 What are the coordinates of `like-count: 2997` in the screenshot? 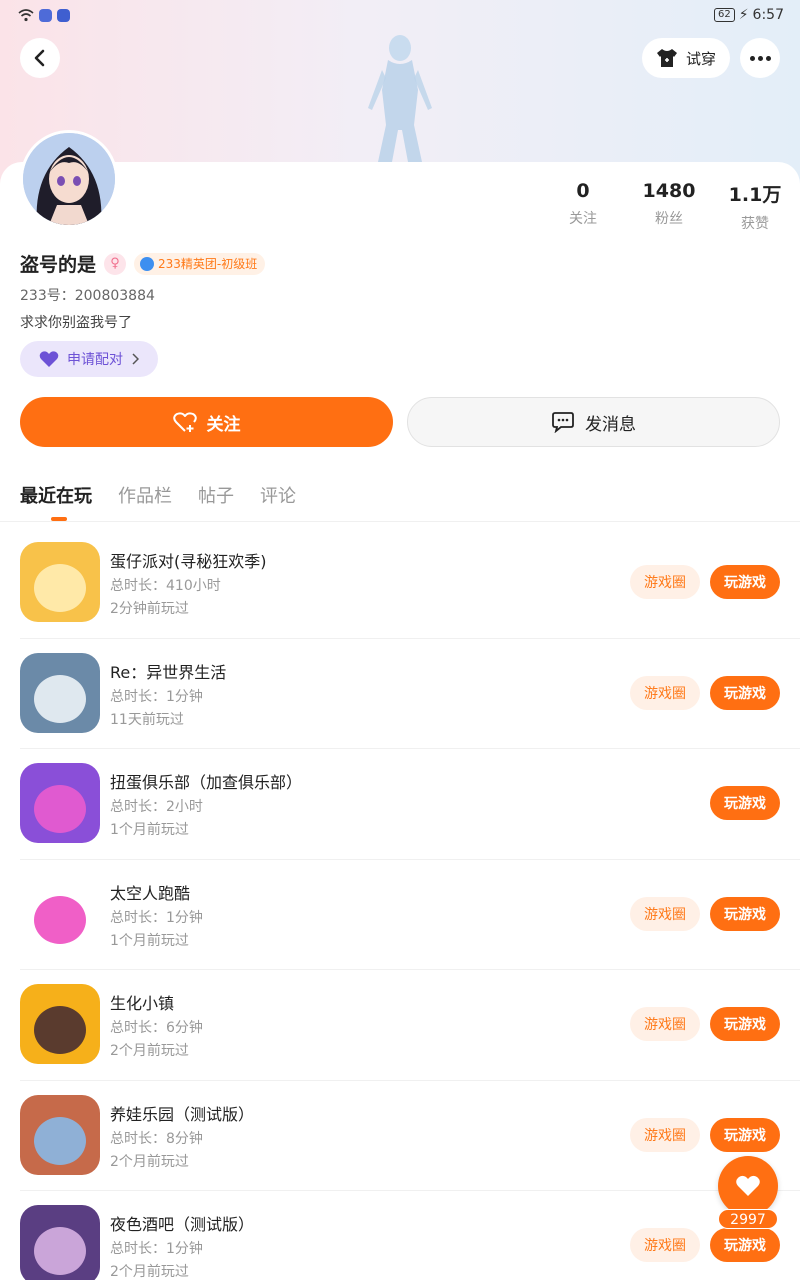 It's located at (748, 1219).